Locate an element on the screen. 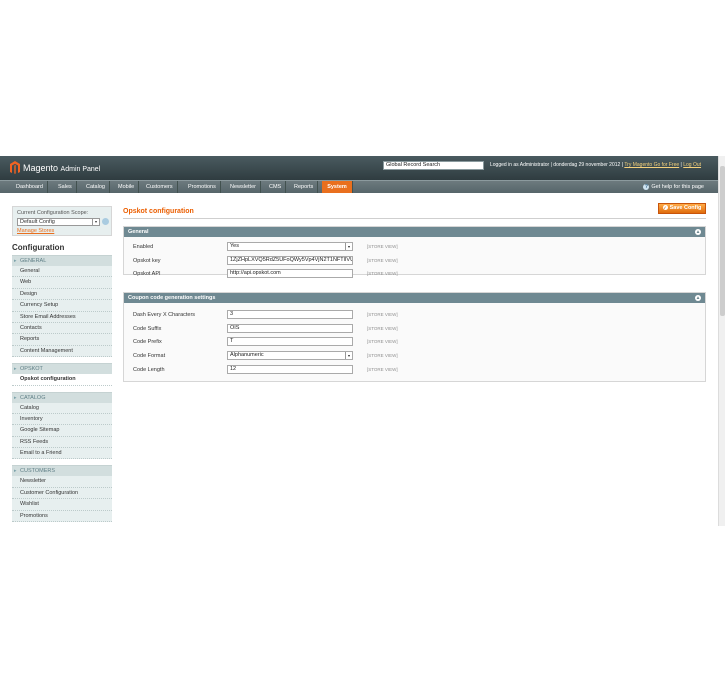  dash-every-input: 3 is located at coordinates (290, 314).